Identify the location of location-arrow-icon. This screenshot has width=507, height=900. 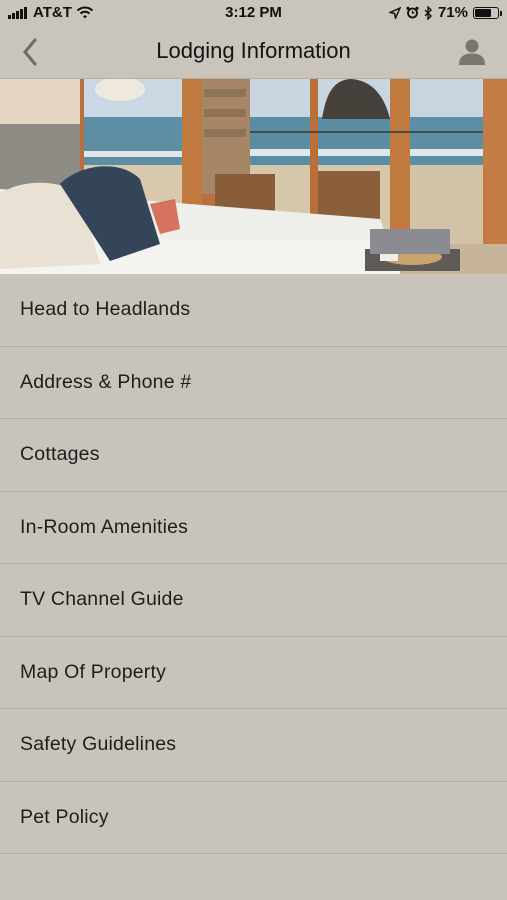
(394, 12).